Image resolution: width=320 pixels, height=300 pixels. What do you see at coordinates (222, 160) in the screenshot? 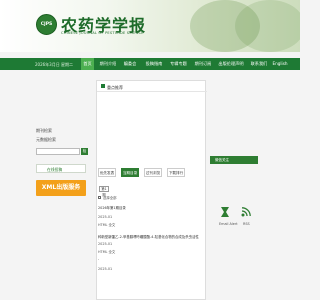
I see `wechat-title: 微信关注` at bounding box center [222, 160].